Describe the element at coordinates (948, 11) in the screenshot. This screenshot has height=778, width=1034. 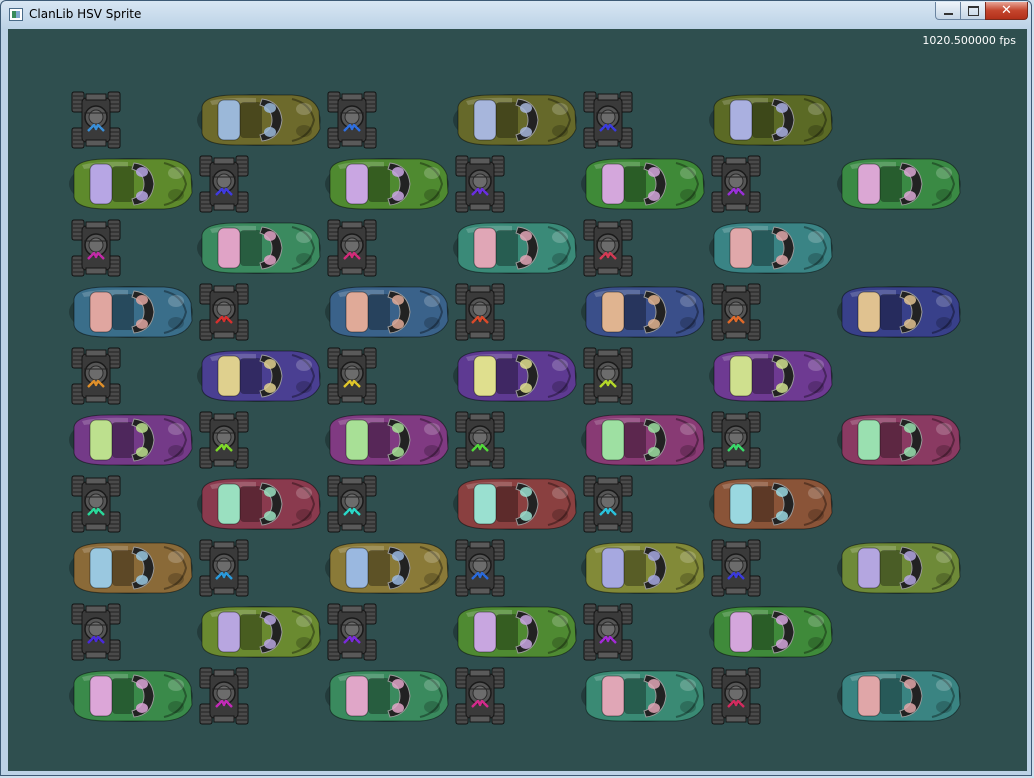
I see `minimize-button` at that location.